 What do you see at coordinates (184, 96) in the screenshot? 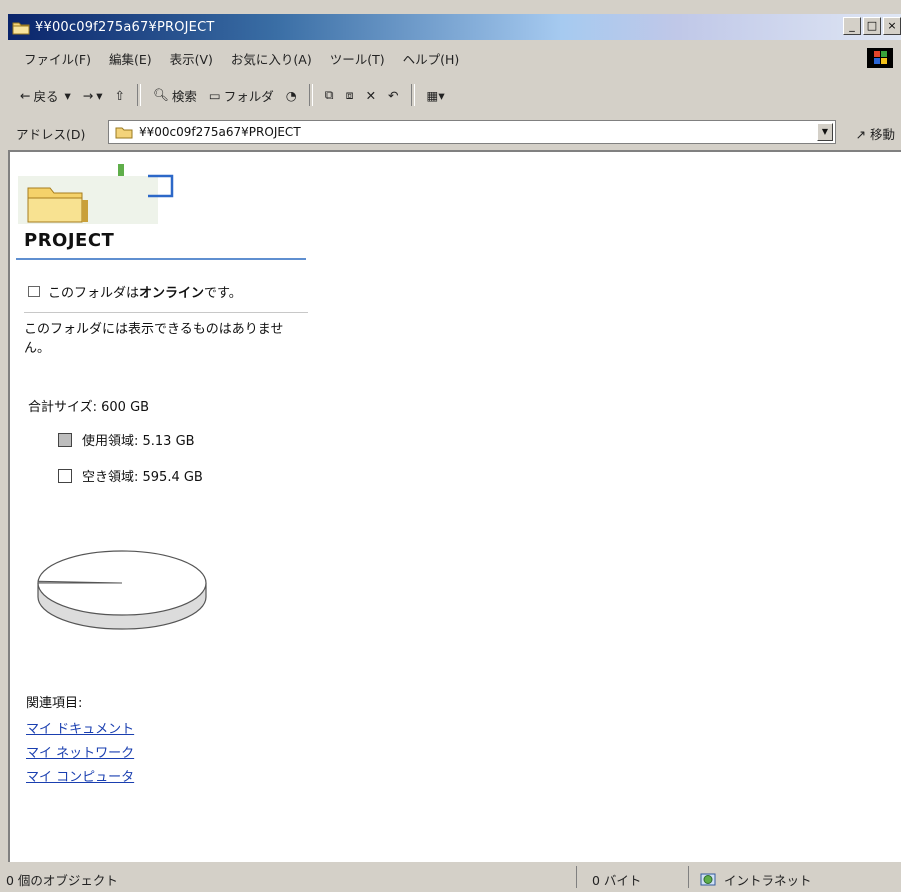
I see `search-label: 検索` at bounding box center [184, 96].